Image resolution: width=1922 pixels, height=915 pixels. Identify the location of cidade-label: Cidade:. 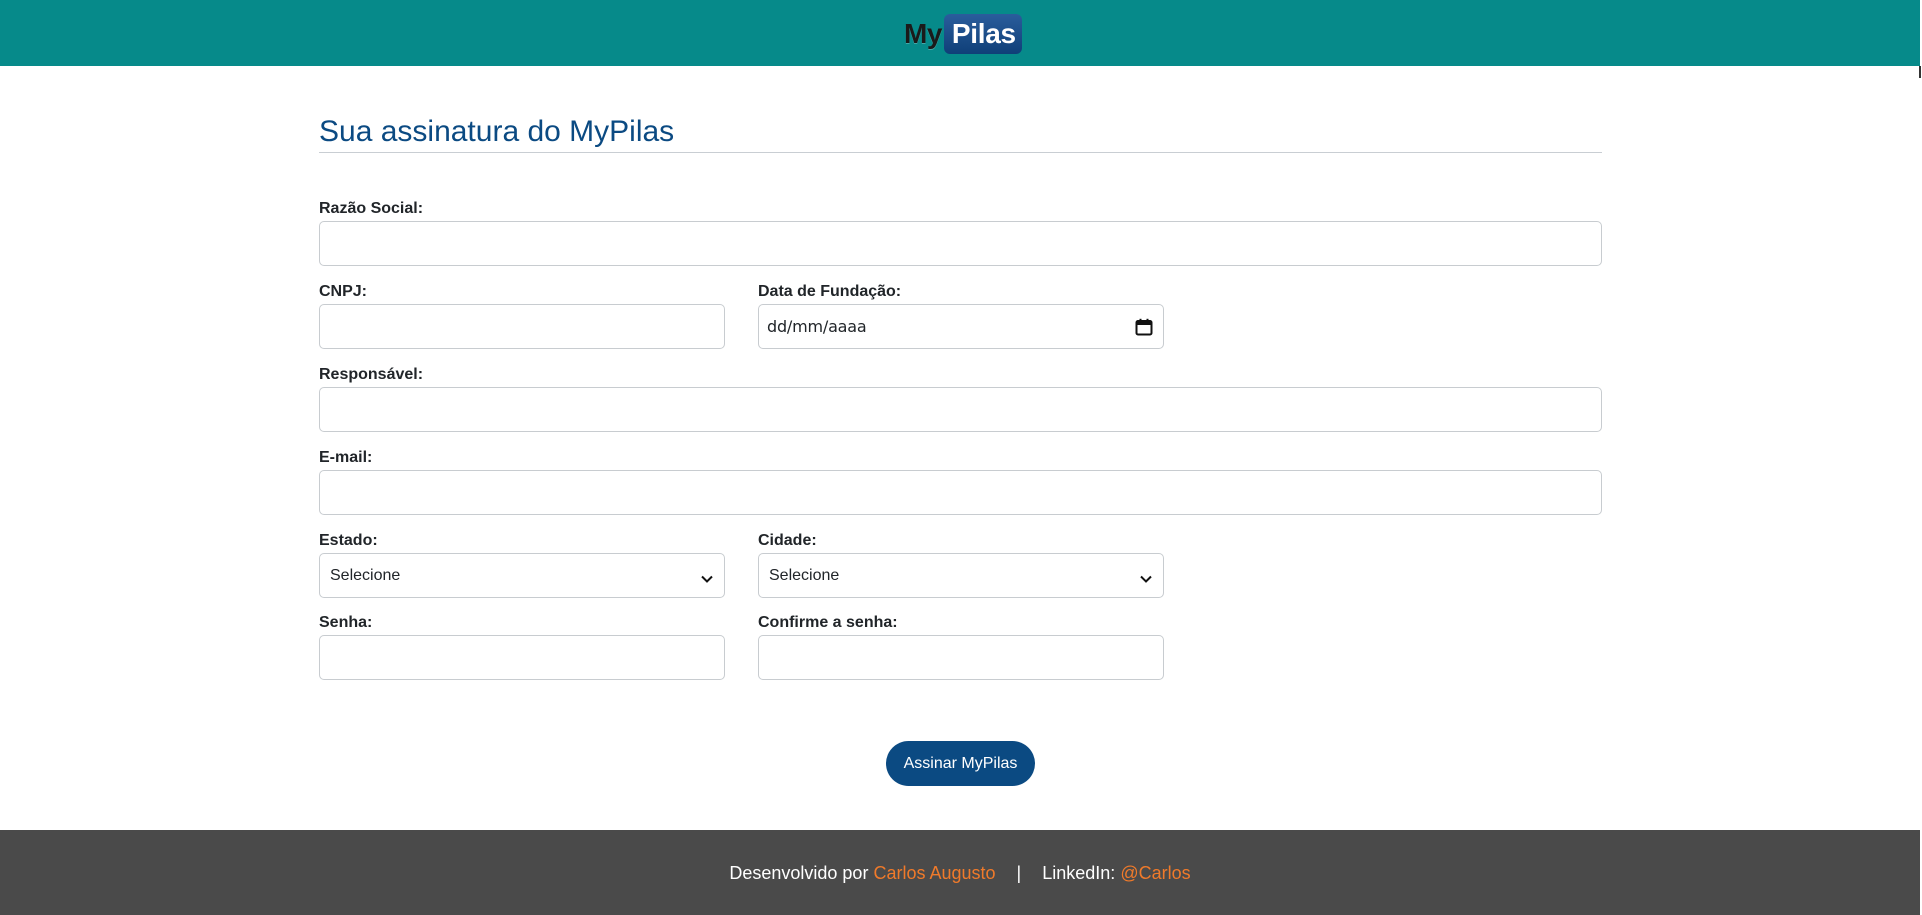
(787, 540).